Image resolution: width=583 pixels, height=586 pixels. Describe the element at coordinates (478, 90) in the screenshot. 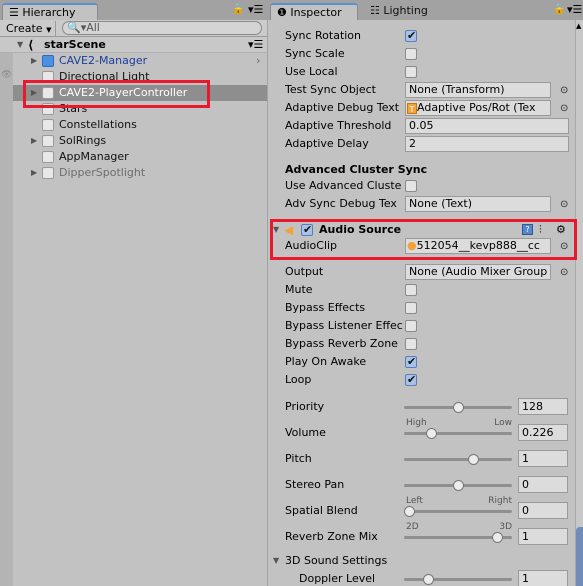

I see `object-field: None (Transform)` at that location.